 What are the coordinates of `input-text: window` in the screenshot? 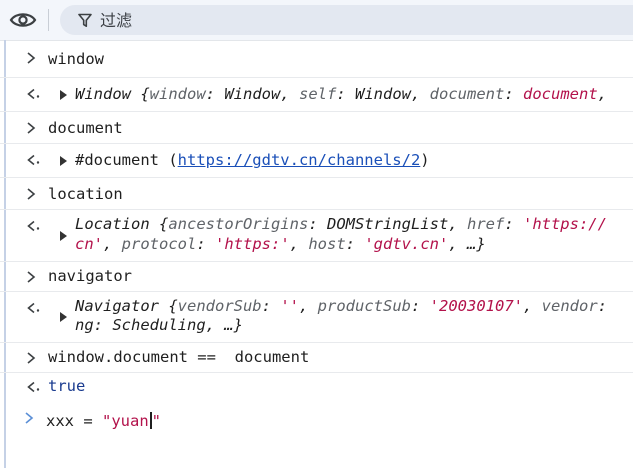 It's located at (76, 59).